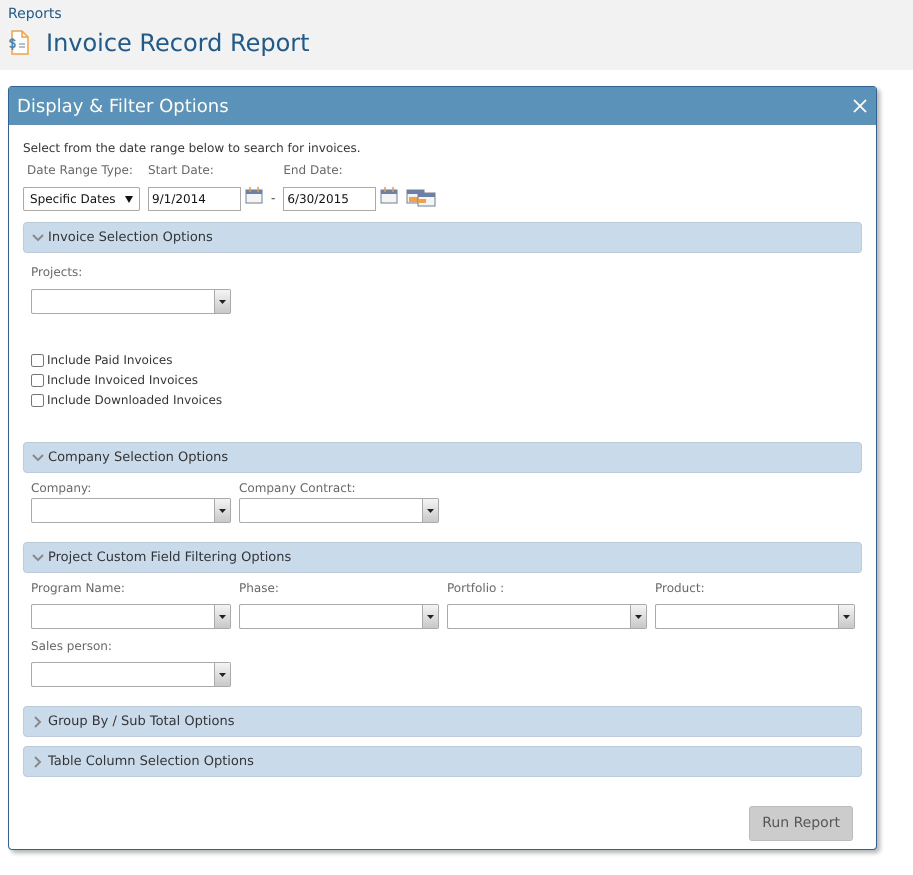 The height and width of the screenshot is (875, 913). What do you see at coordinates (259, 588) in the screenshot?
I see `field-label: Phase:` at bounding box center [259, 588].